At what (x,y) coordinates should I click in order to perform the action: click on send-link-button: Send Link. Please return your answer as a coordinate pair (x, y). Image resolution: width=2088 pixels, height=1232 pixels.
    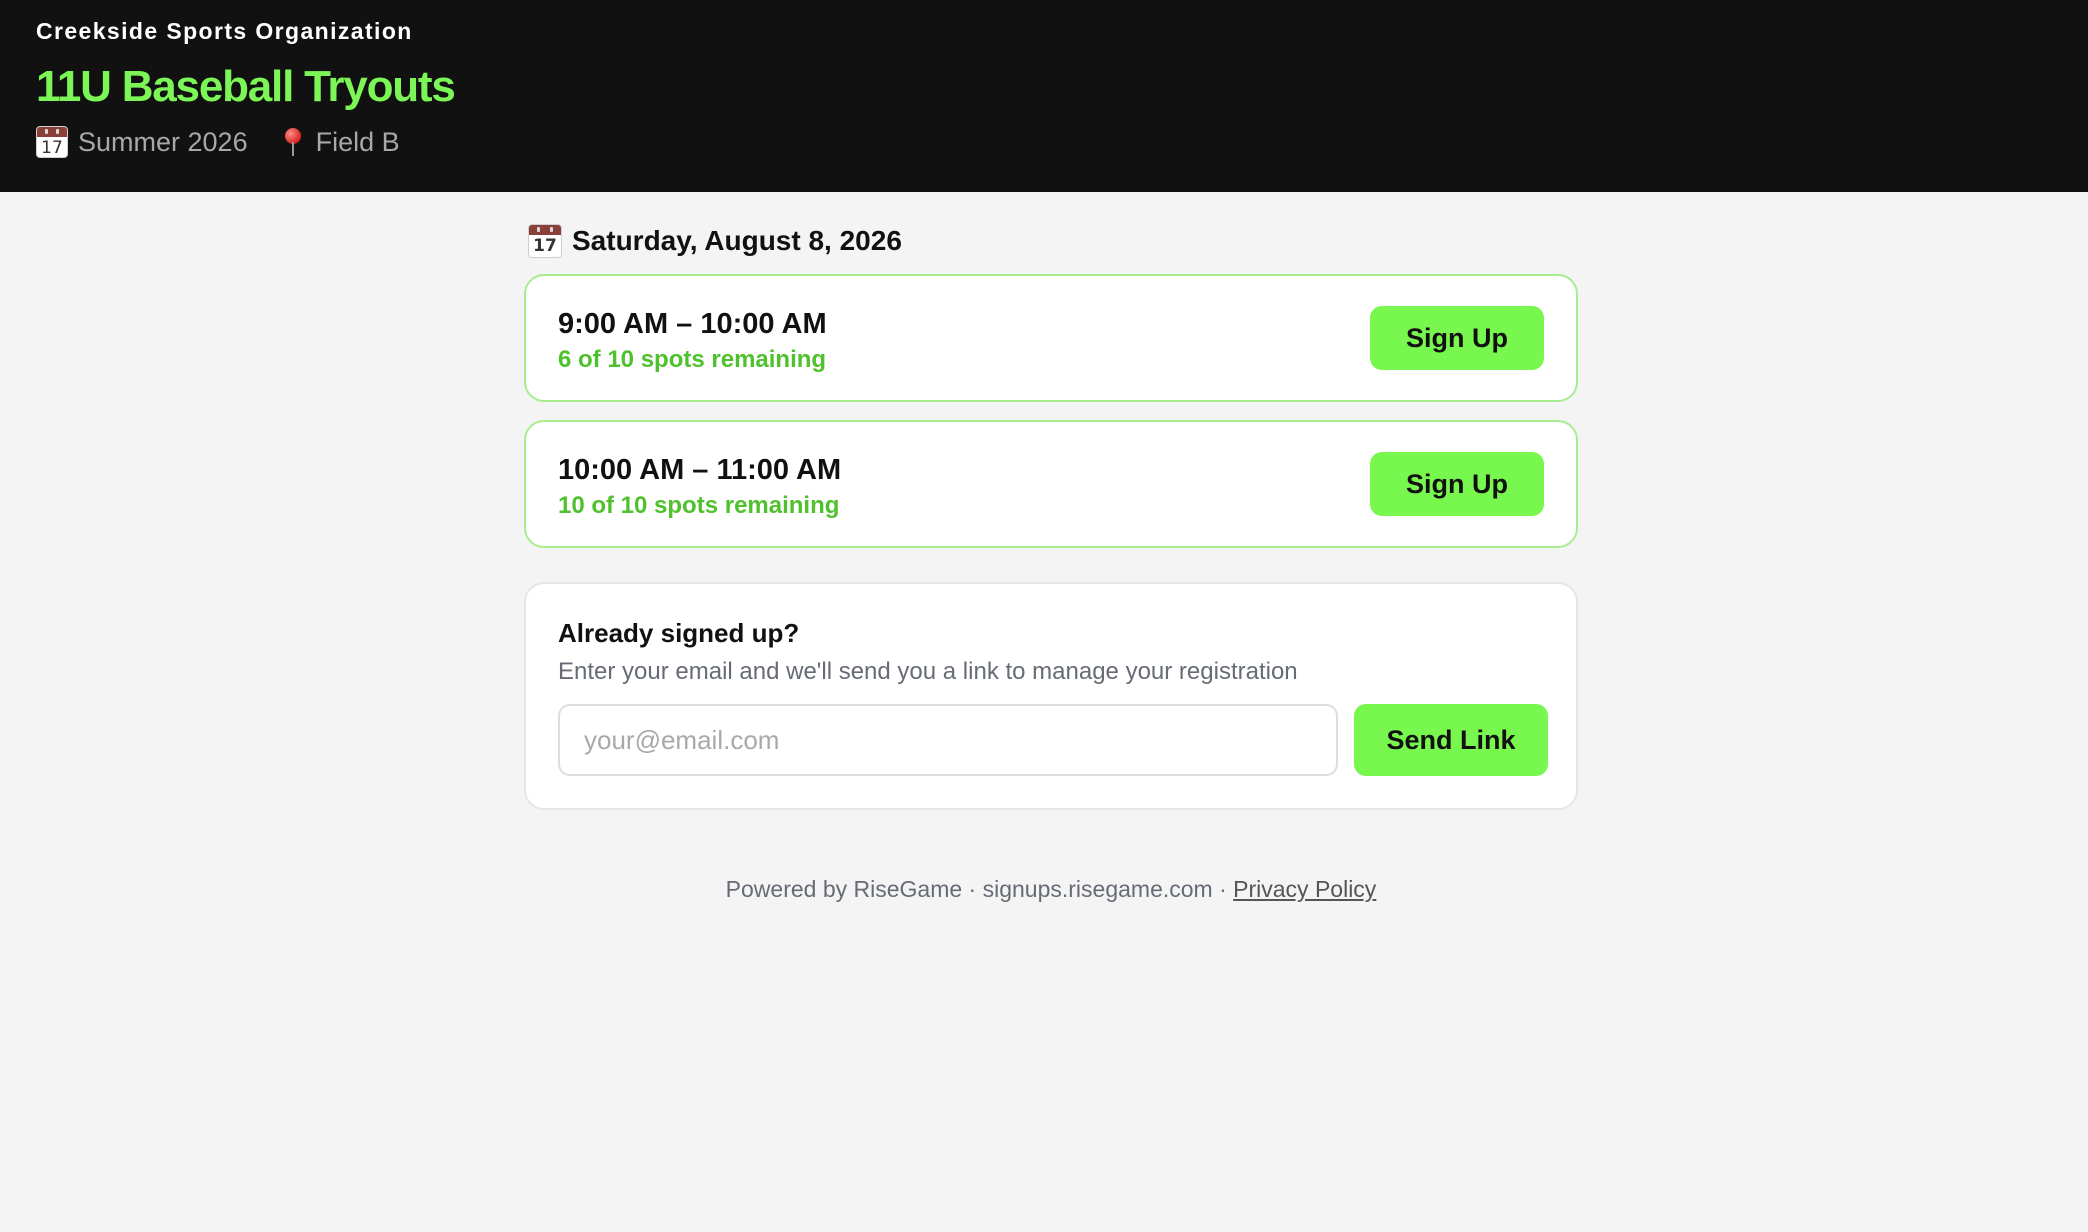
    Looking at the image, I should click on (1451, 740).